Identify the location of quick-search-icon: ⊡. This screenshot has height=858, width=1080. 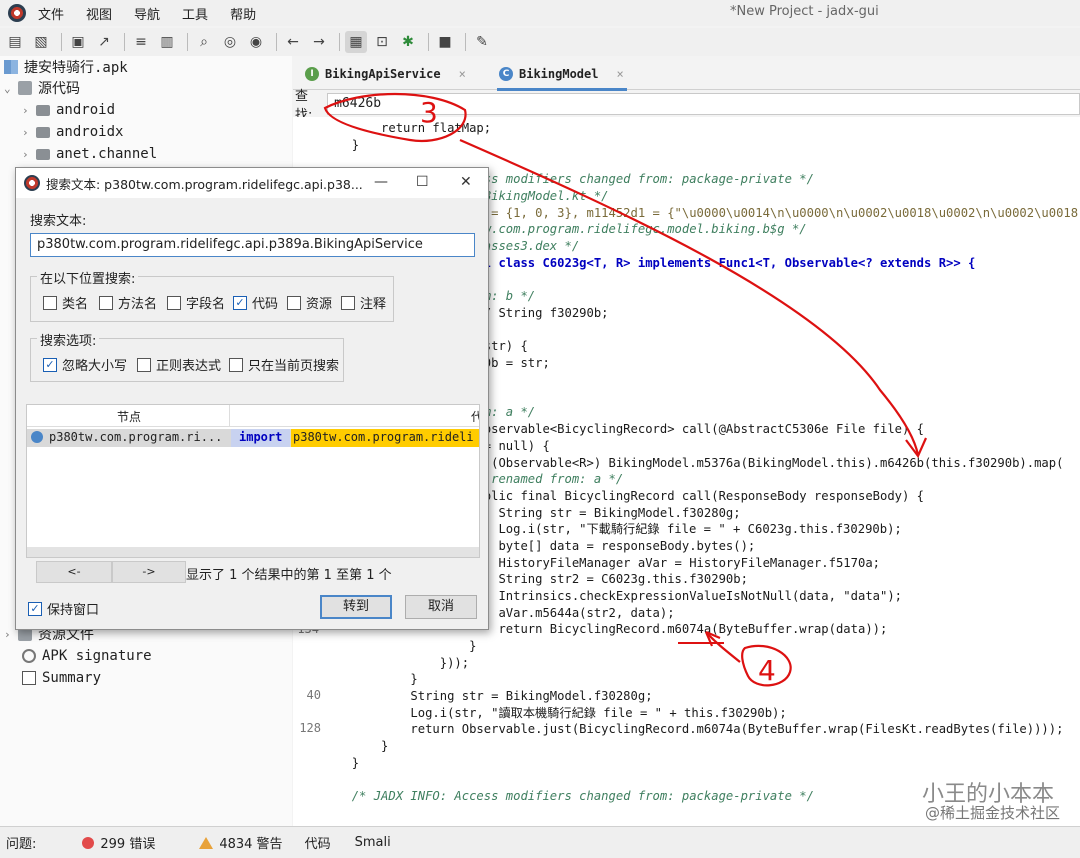
(382, 42).